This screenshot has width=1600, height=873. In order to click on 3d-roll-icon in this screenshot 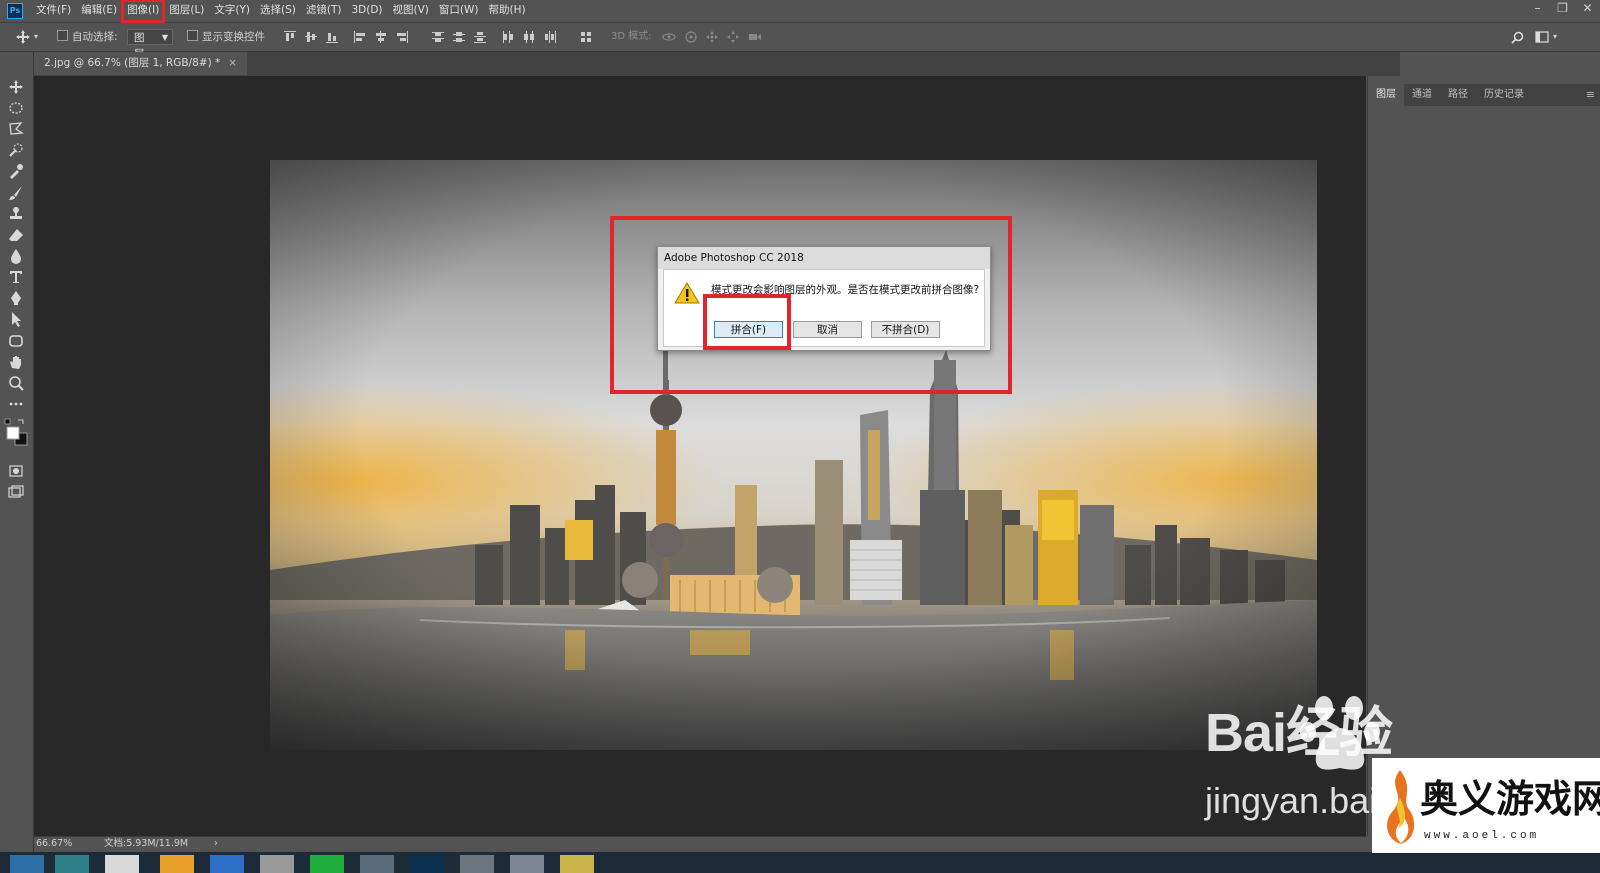, I will do `click(691, 37)`.